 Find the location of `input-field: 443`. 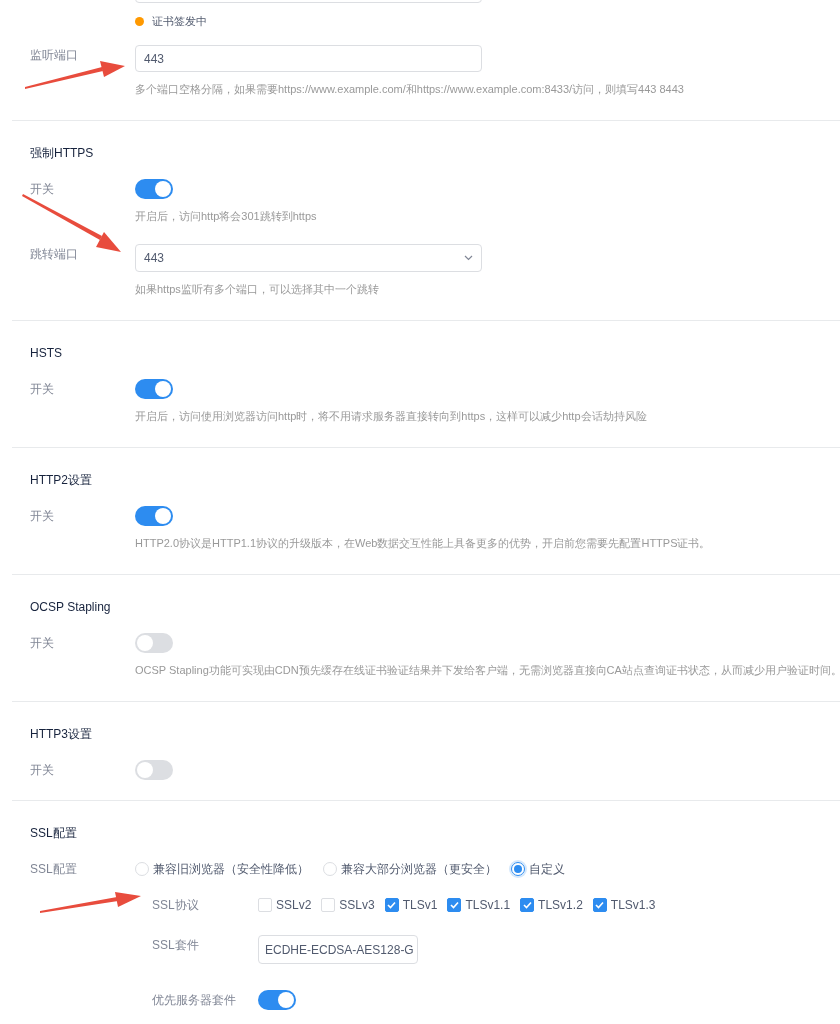

input-field: 443 is located at coordinates (308, 58).